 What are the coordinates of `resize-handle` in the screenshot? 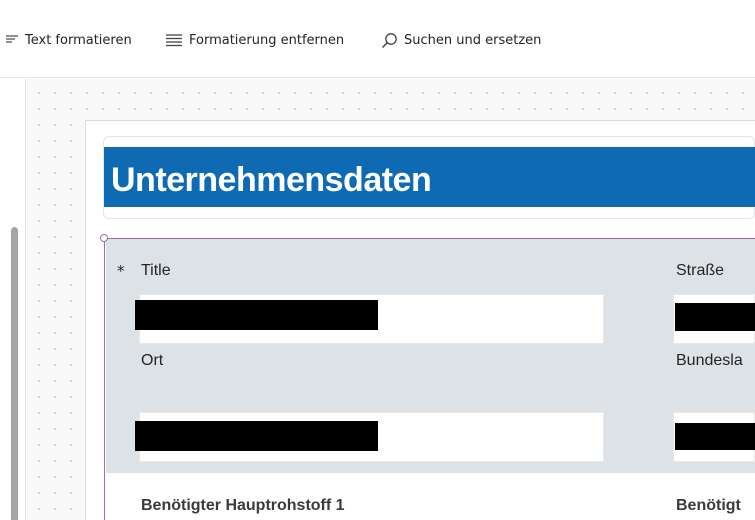 It's located at (104, 238).